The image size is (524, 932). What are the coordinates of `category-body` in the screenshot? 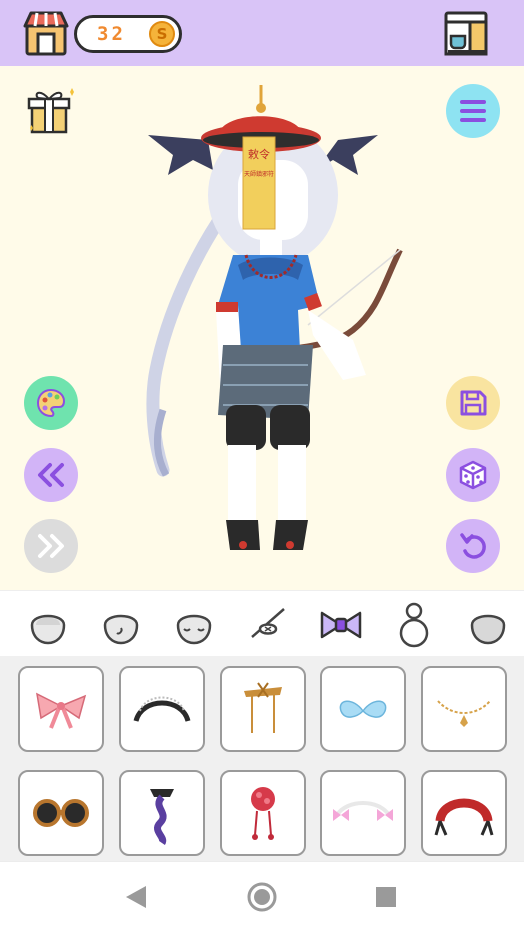 It's located at (414, 625).